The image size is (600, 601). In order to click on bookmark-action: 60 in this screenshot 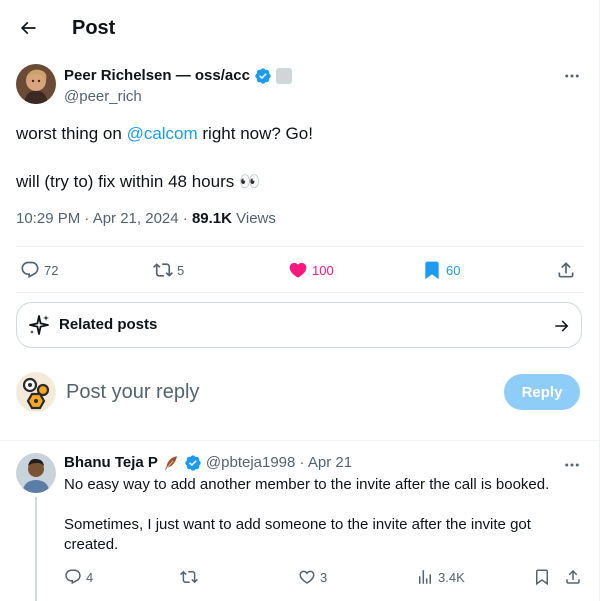, I will do `click(441, 270)`.